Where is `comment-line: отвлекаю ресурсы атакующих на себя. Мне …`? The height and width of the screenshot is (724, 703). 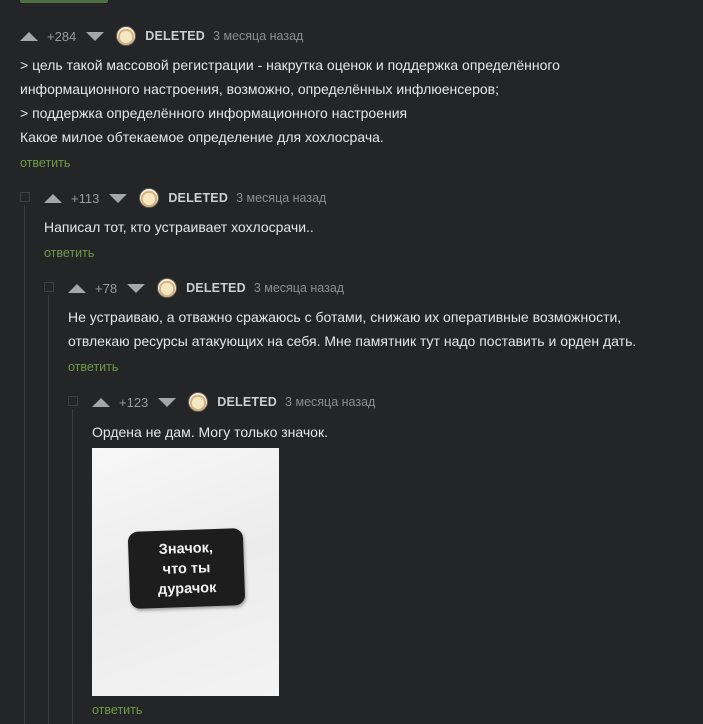 comment-line: отвлекаю ресурсы атакующих на себя. Мне … is located at coordinates (352, 341).